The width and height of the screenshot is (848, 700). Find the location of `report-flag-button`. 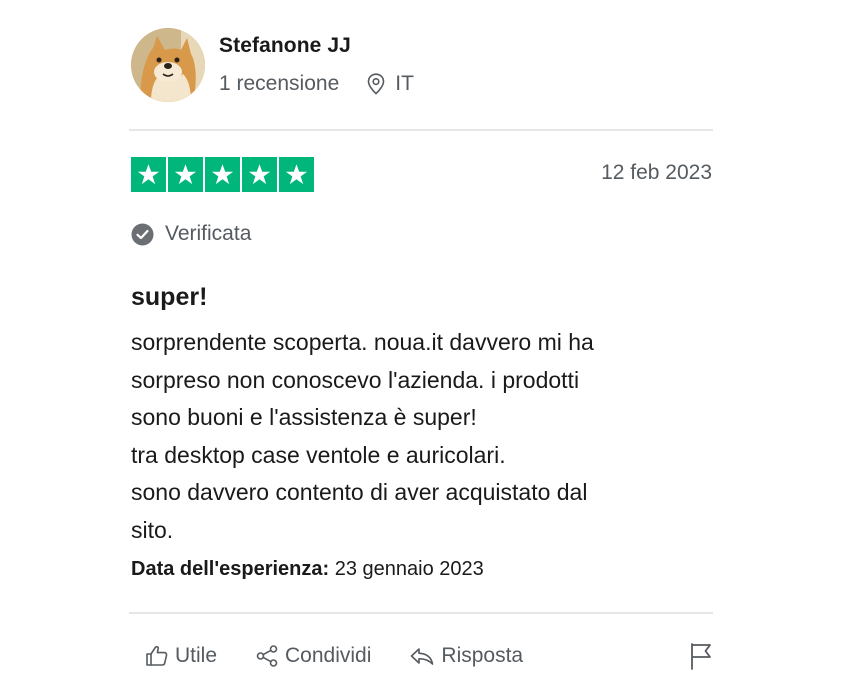

report-flag-button is located at coordinates (701, 656).